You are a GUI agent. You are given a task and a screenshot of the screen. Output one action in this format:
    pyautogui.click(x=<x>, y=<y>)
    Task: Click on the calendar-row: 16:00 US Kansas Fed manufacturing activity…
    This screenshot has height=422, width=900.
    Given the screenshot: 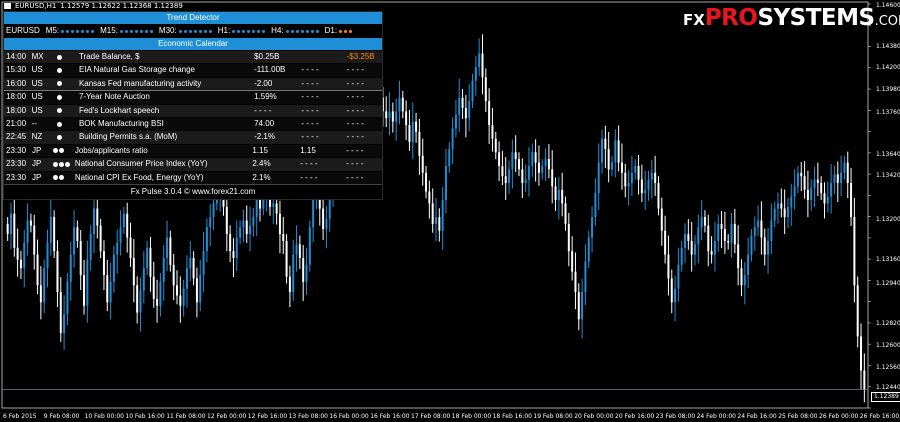 What is the action you would take?
    pyautogui.click(x=193, y=83)
    